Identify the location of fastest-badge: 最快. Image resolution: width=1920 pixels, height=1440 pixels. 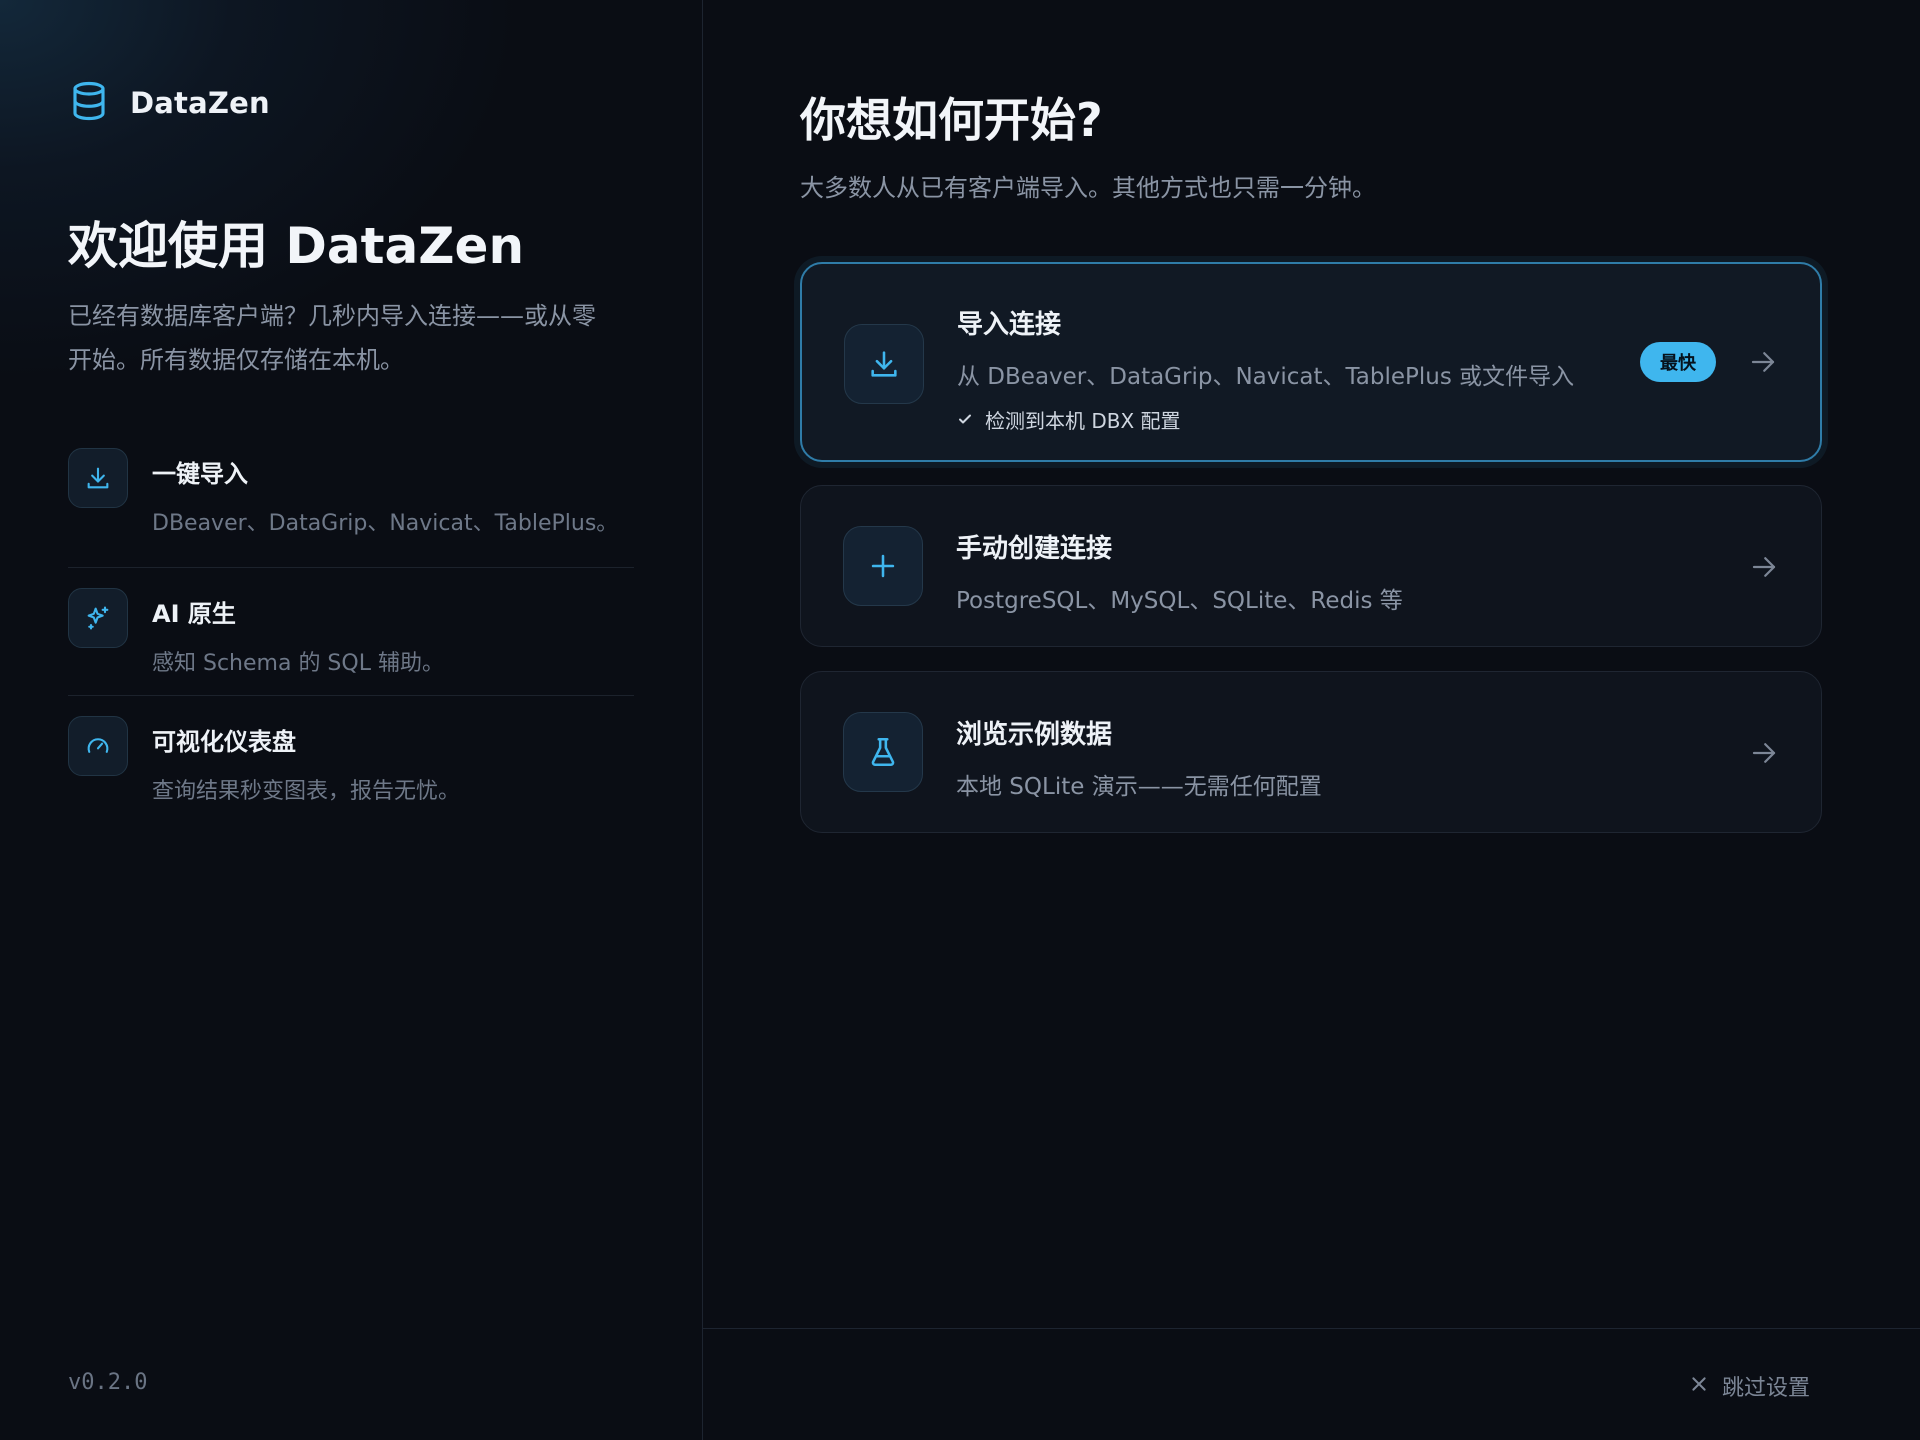
(1678, 362).